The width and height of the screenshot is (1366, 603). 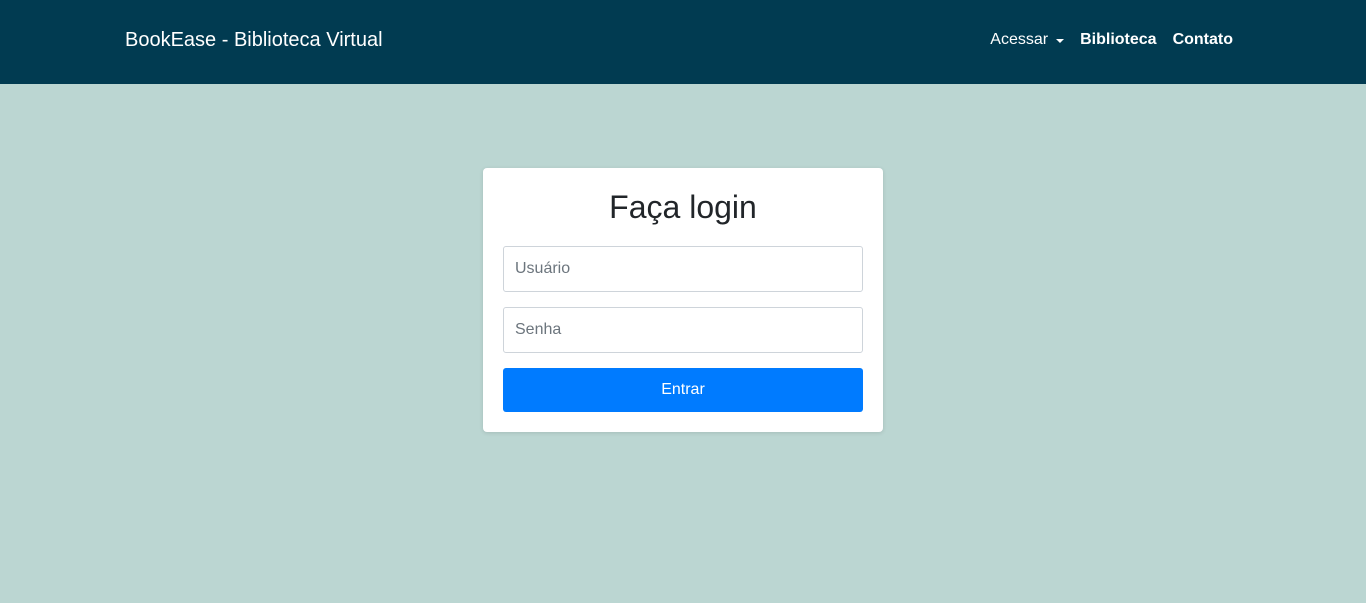 What do you see at coordinates (683, 269) in the screenshot?
I see `username-input` at bounding box center [683, 269].